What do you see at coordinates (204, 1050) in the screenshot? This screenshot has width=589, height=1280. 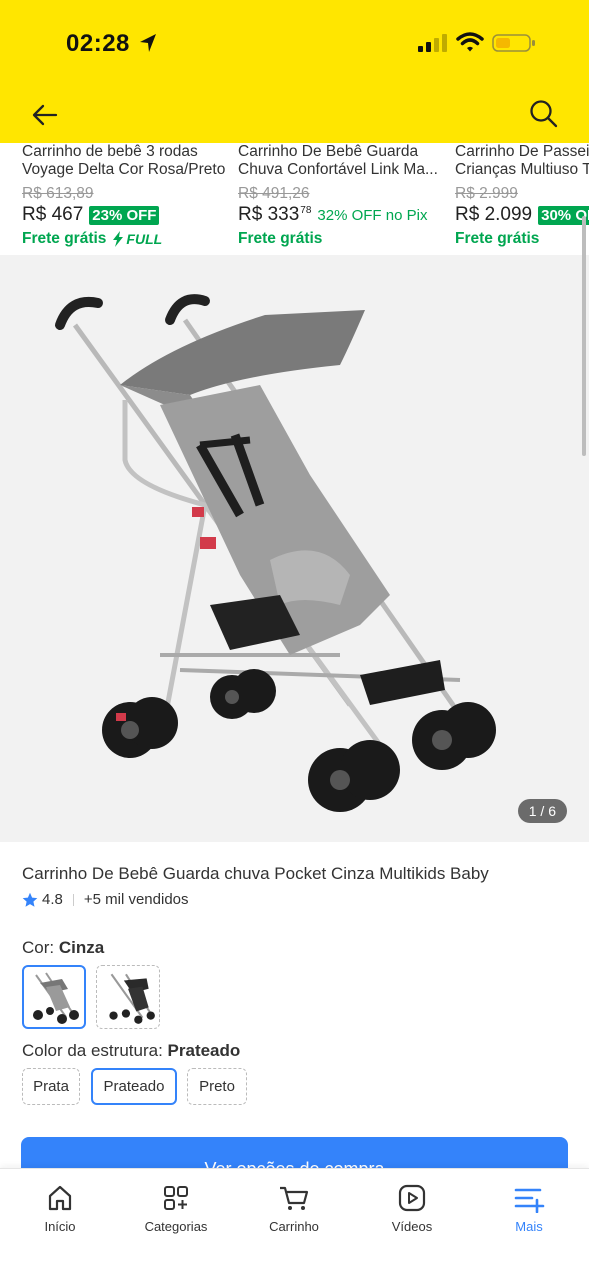 I see `structure-value: Prateado` at bounding box center [204, 1050].